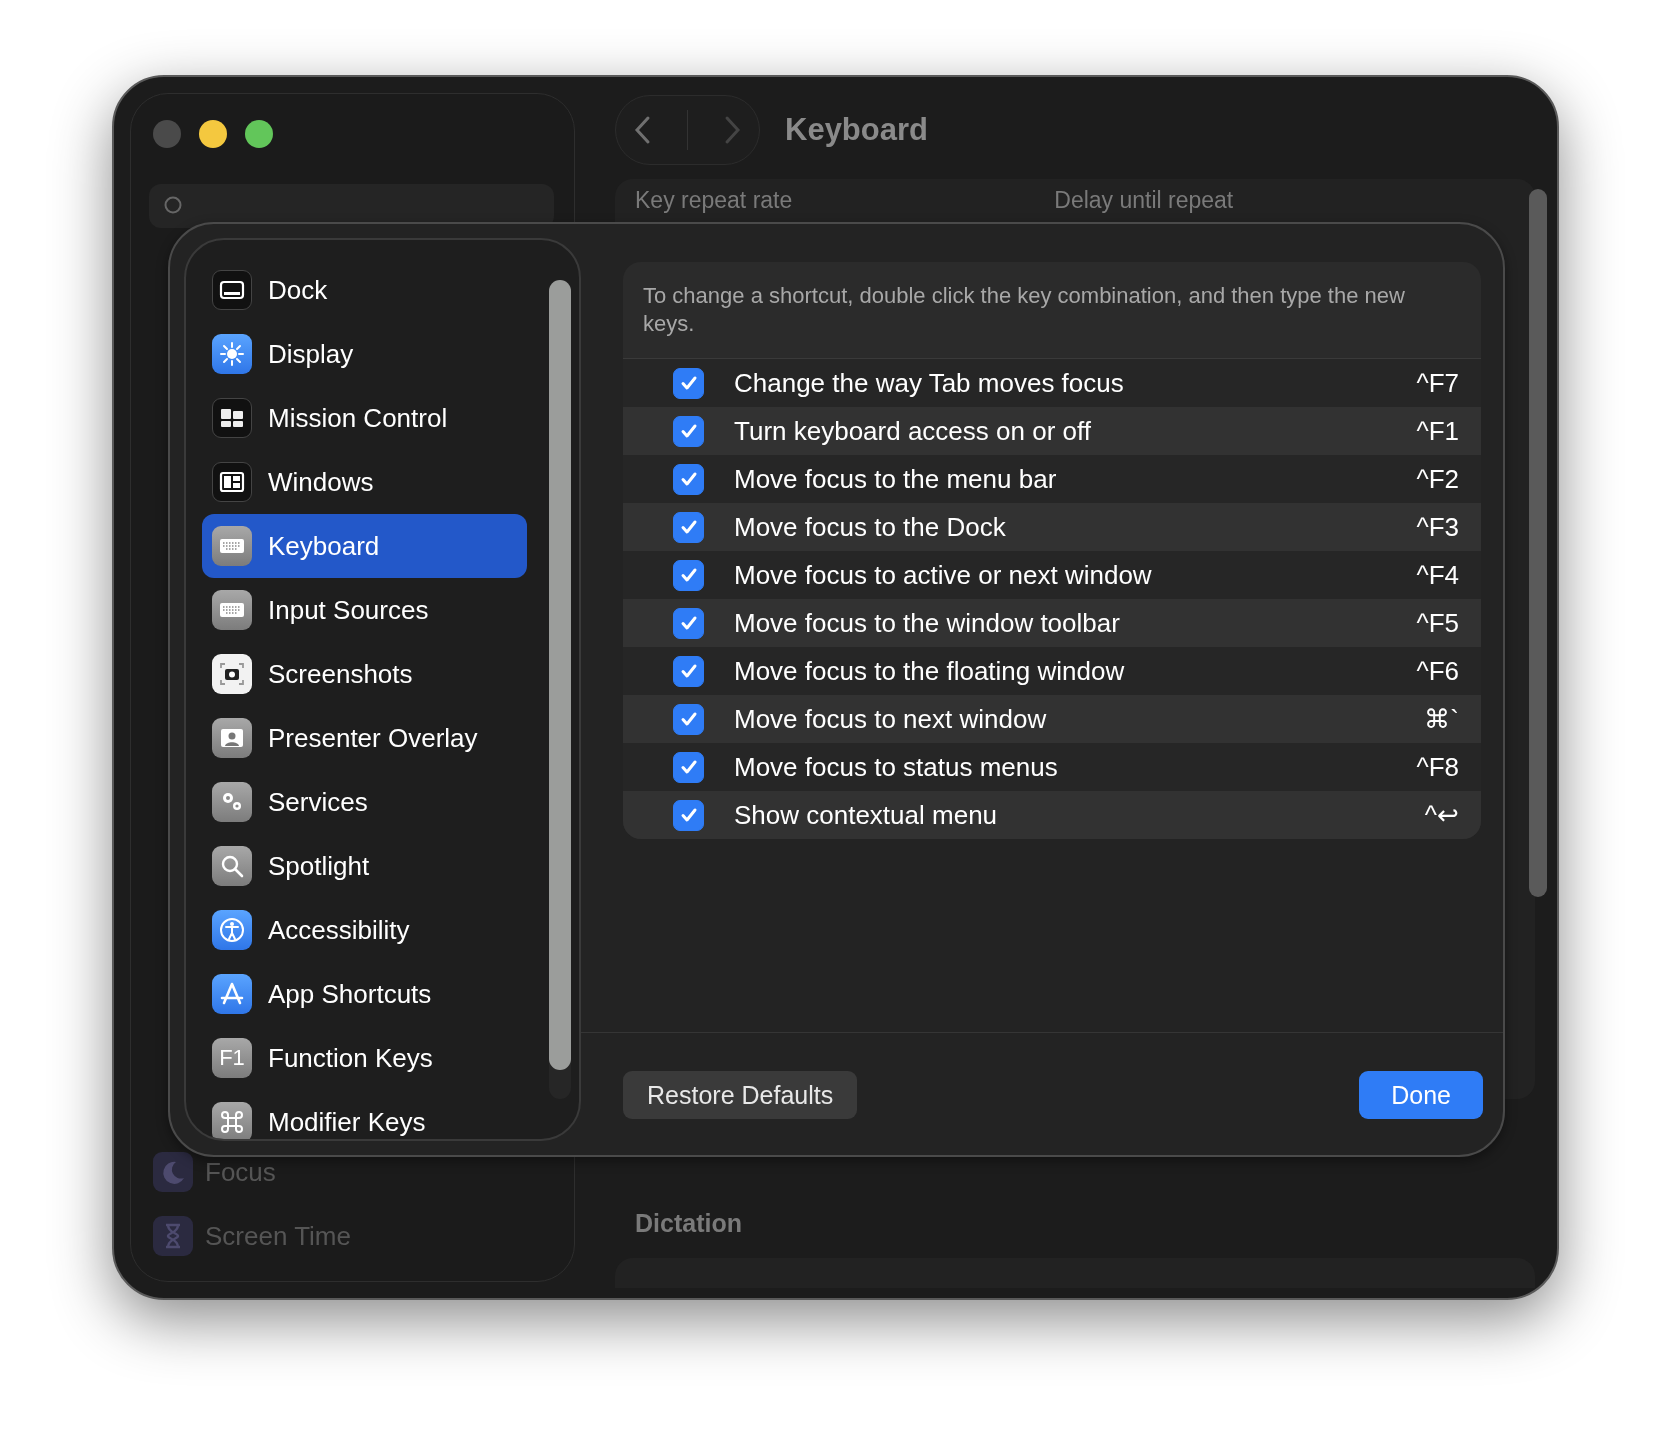 The height and width of the screenshot is (1448, 1670). Describe the element at coordinates (364, 1114) in the screenshot. I see `sidebar-item: Modifier Keys` at that location.